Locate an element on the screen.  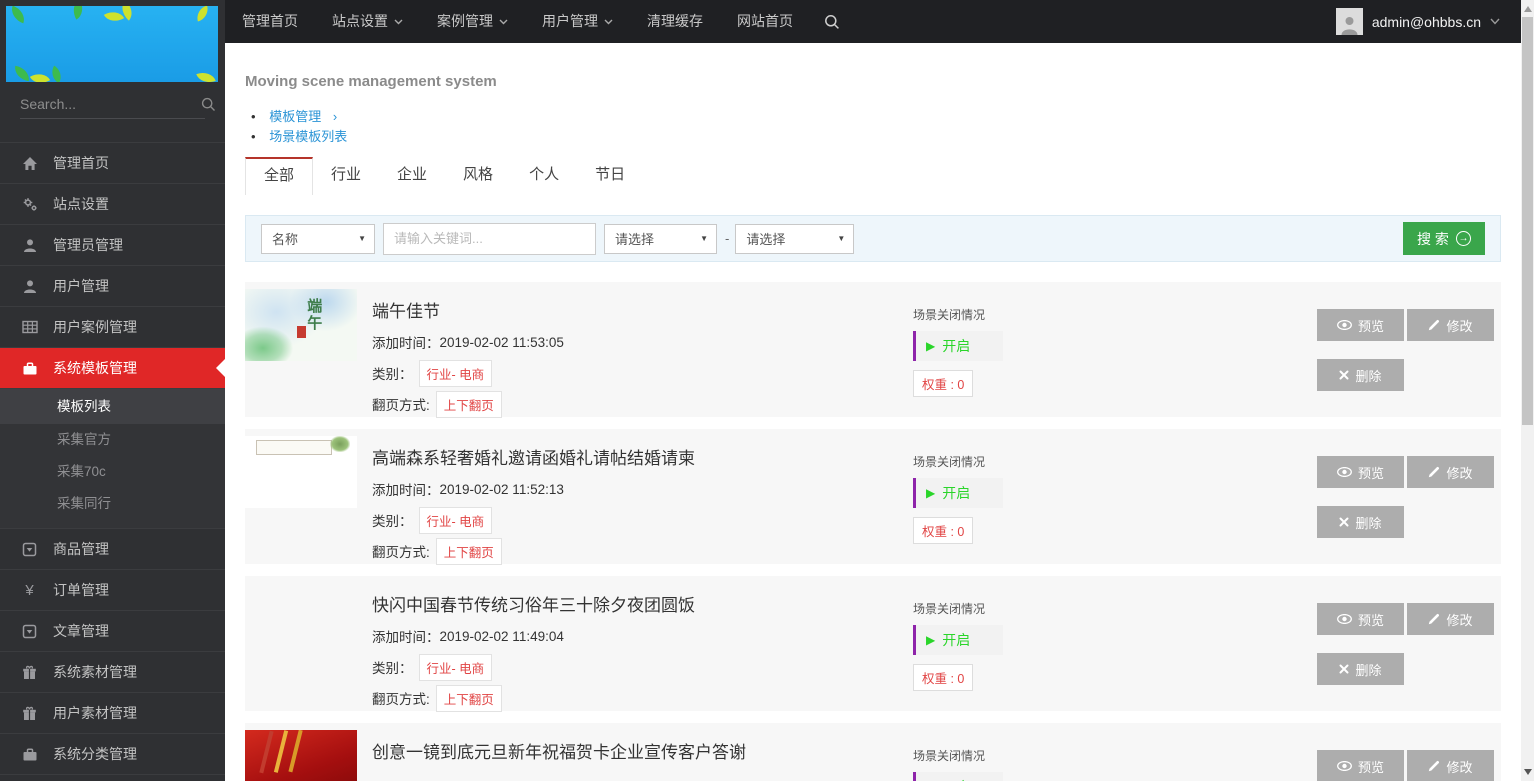
tab-industry: 行业 is located at coordinates (346, 176).